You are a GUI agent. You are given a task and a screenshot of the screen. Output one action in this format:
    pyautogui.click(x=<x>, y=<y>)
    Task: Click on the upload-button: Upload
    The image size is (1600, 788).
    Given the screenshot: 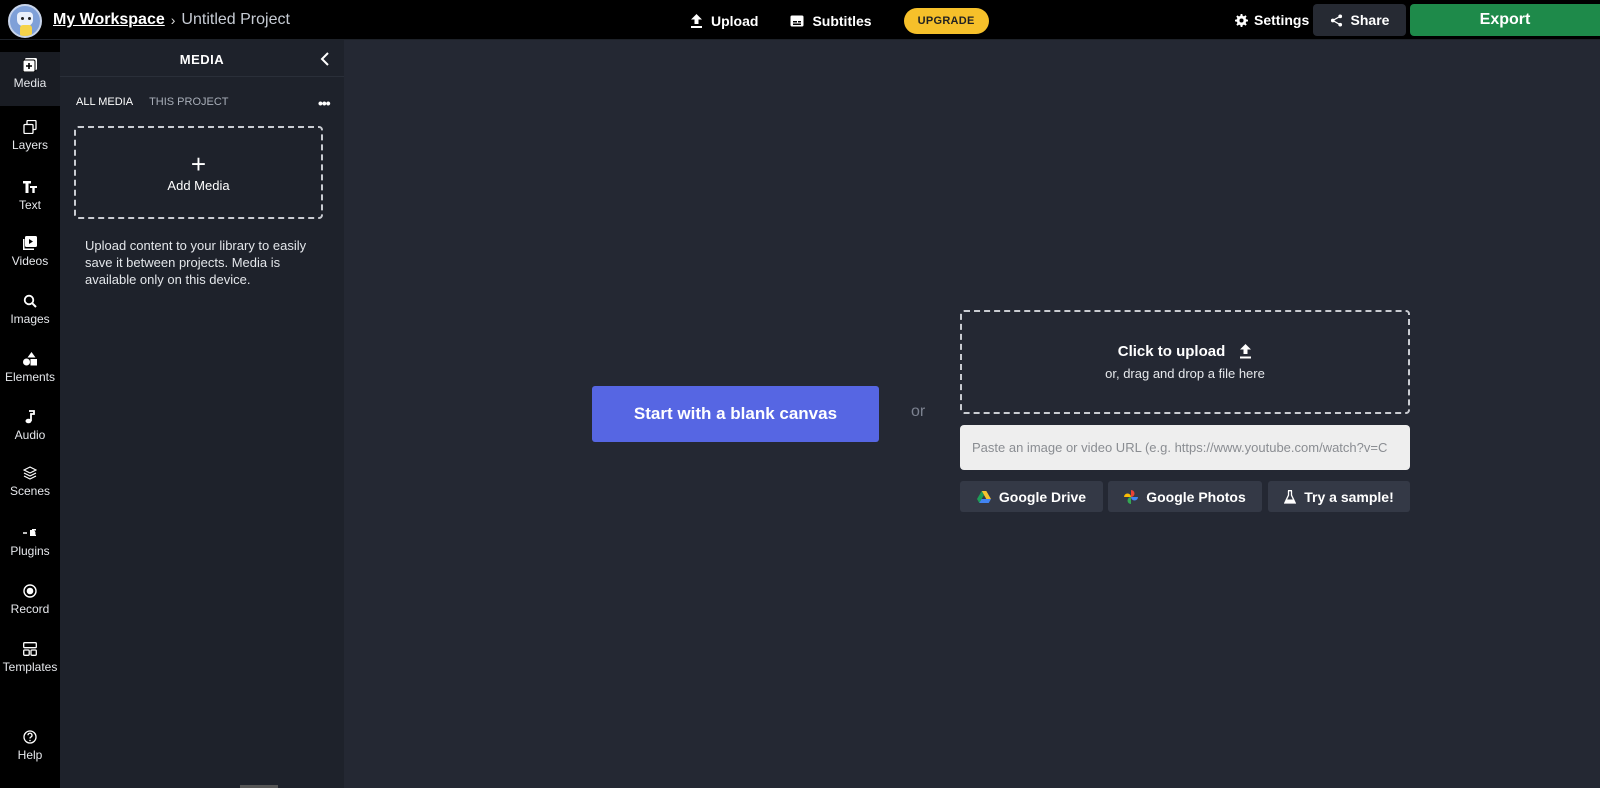 What is the action you would take?
    pyautogui.click(x=724, y=21)
    